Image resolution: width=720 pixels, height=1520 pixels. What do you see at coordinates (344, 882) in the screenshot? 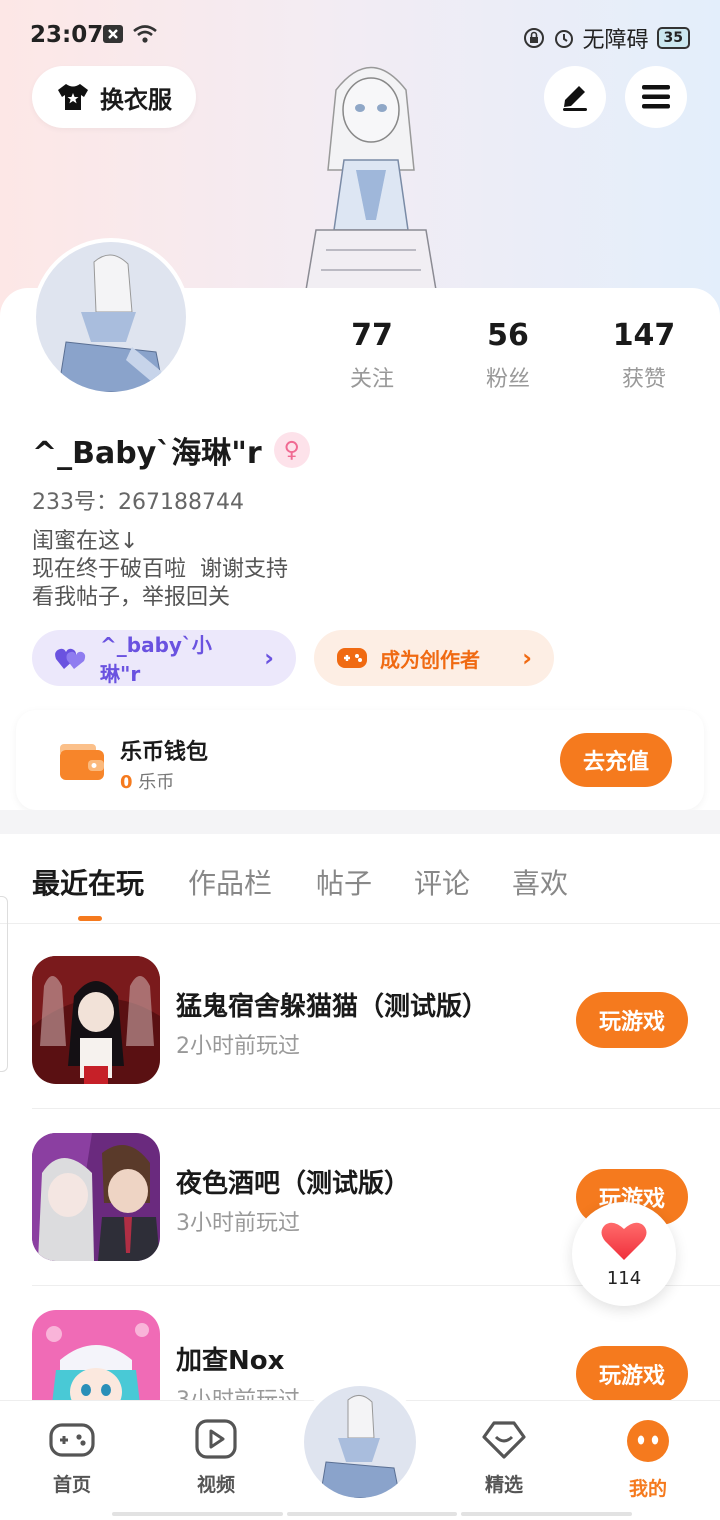
I see `tab-posts: 帖子` at bounding box center [344, 882].